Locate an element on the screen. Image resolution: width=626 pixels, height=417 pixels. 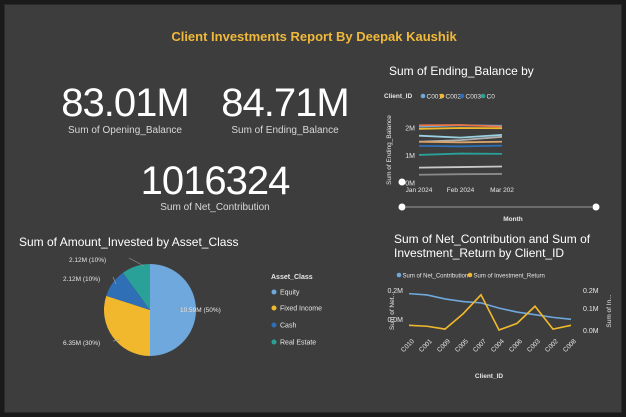
legend-dot-real-estate is located at coordinates (274, 342).